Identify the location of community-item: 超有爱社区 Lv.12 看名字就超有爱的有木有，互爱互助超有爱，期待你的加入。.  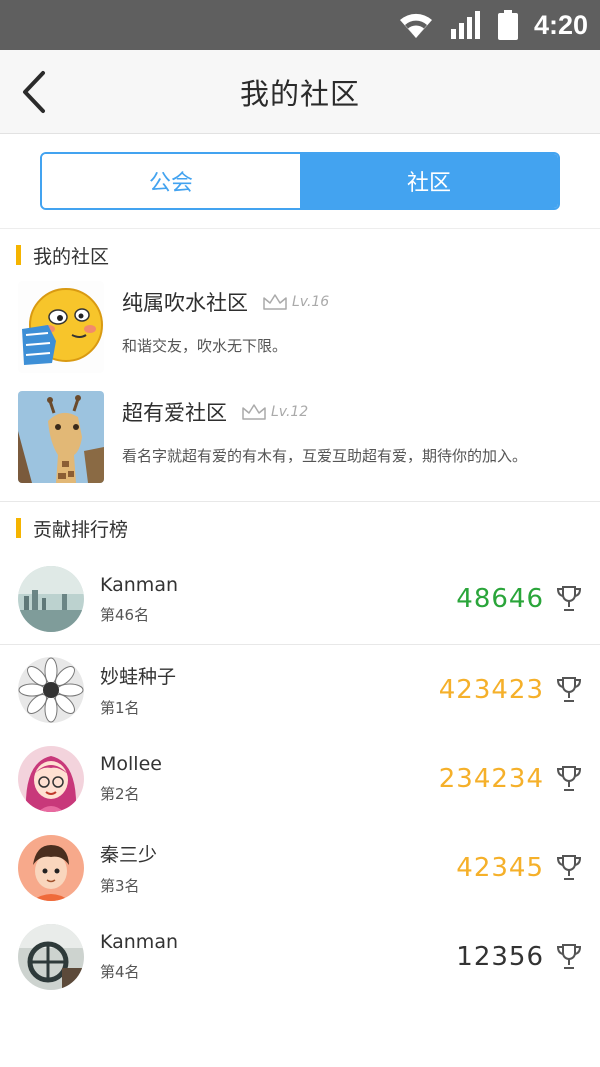
(300, 446).